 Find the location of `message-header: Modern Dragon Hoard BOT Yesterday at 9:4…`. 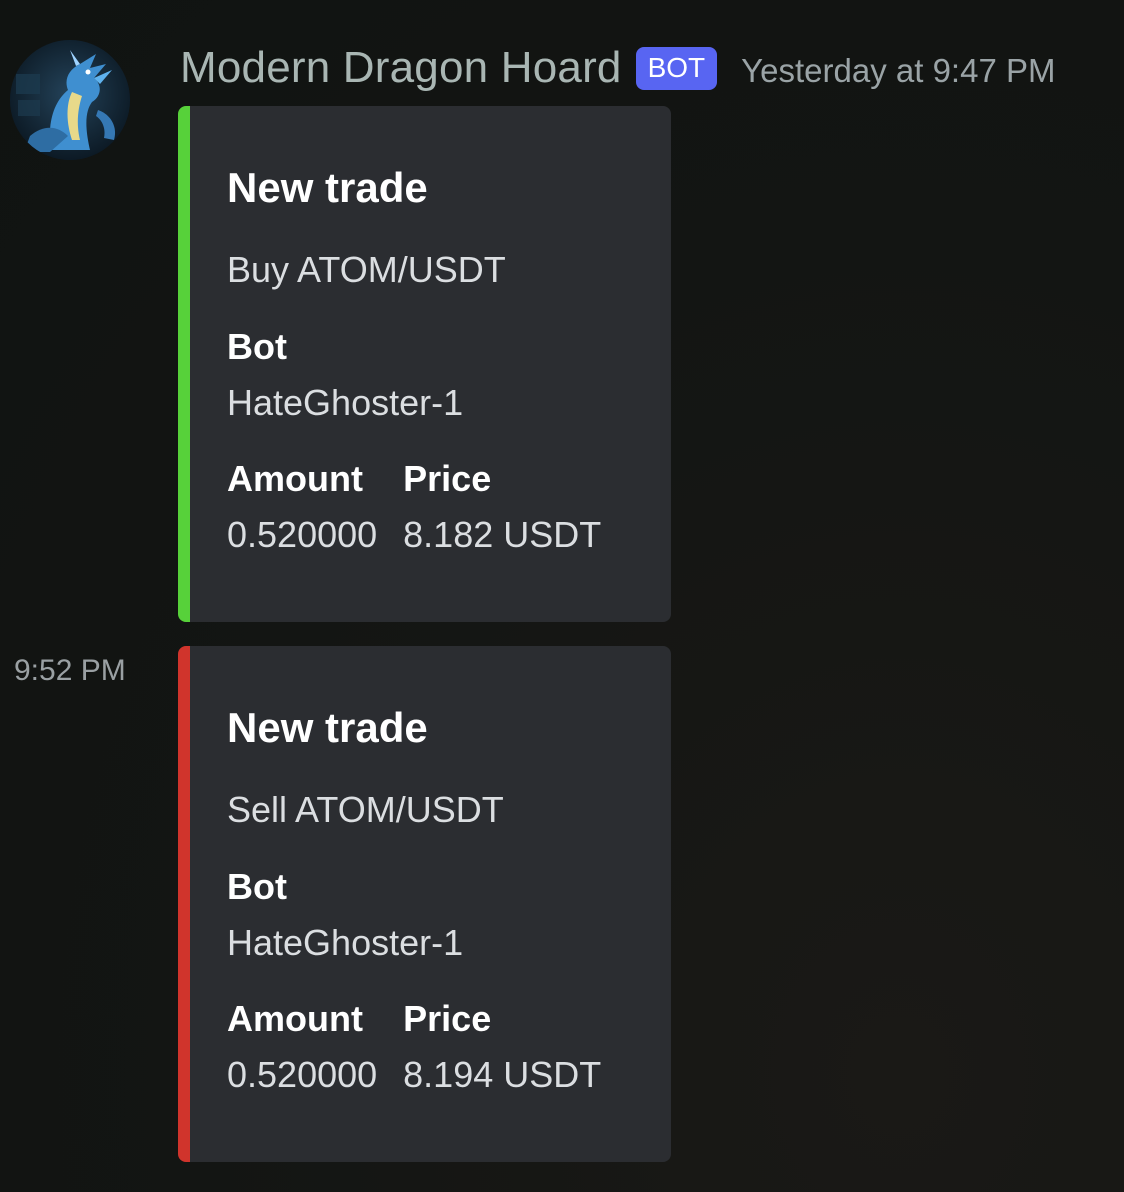

message-header: Modern Dragon Hoard BOT Yesterday at 9:4… is located at coordinates (617, 68).